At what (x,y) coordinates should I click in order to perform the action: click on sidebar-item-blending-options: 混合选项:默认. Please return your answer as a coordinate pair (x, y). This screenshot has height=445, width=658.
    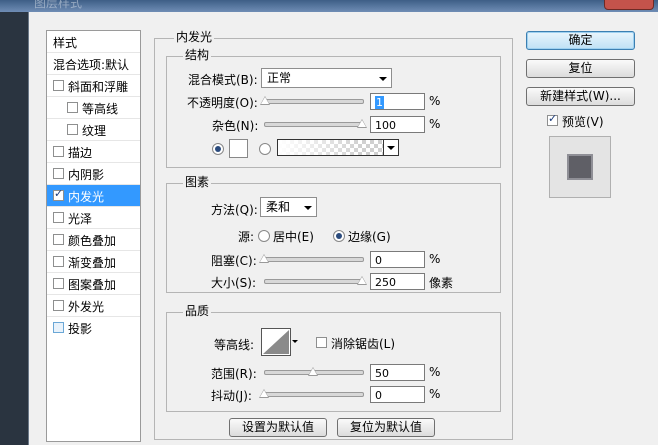
    Looking at the image, I should click on (93, 64).